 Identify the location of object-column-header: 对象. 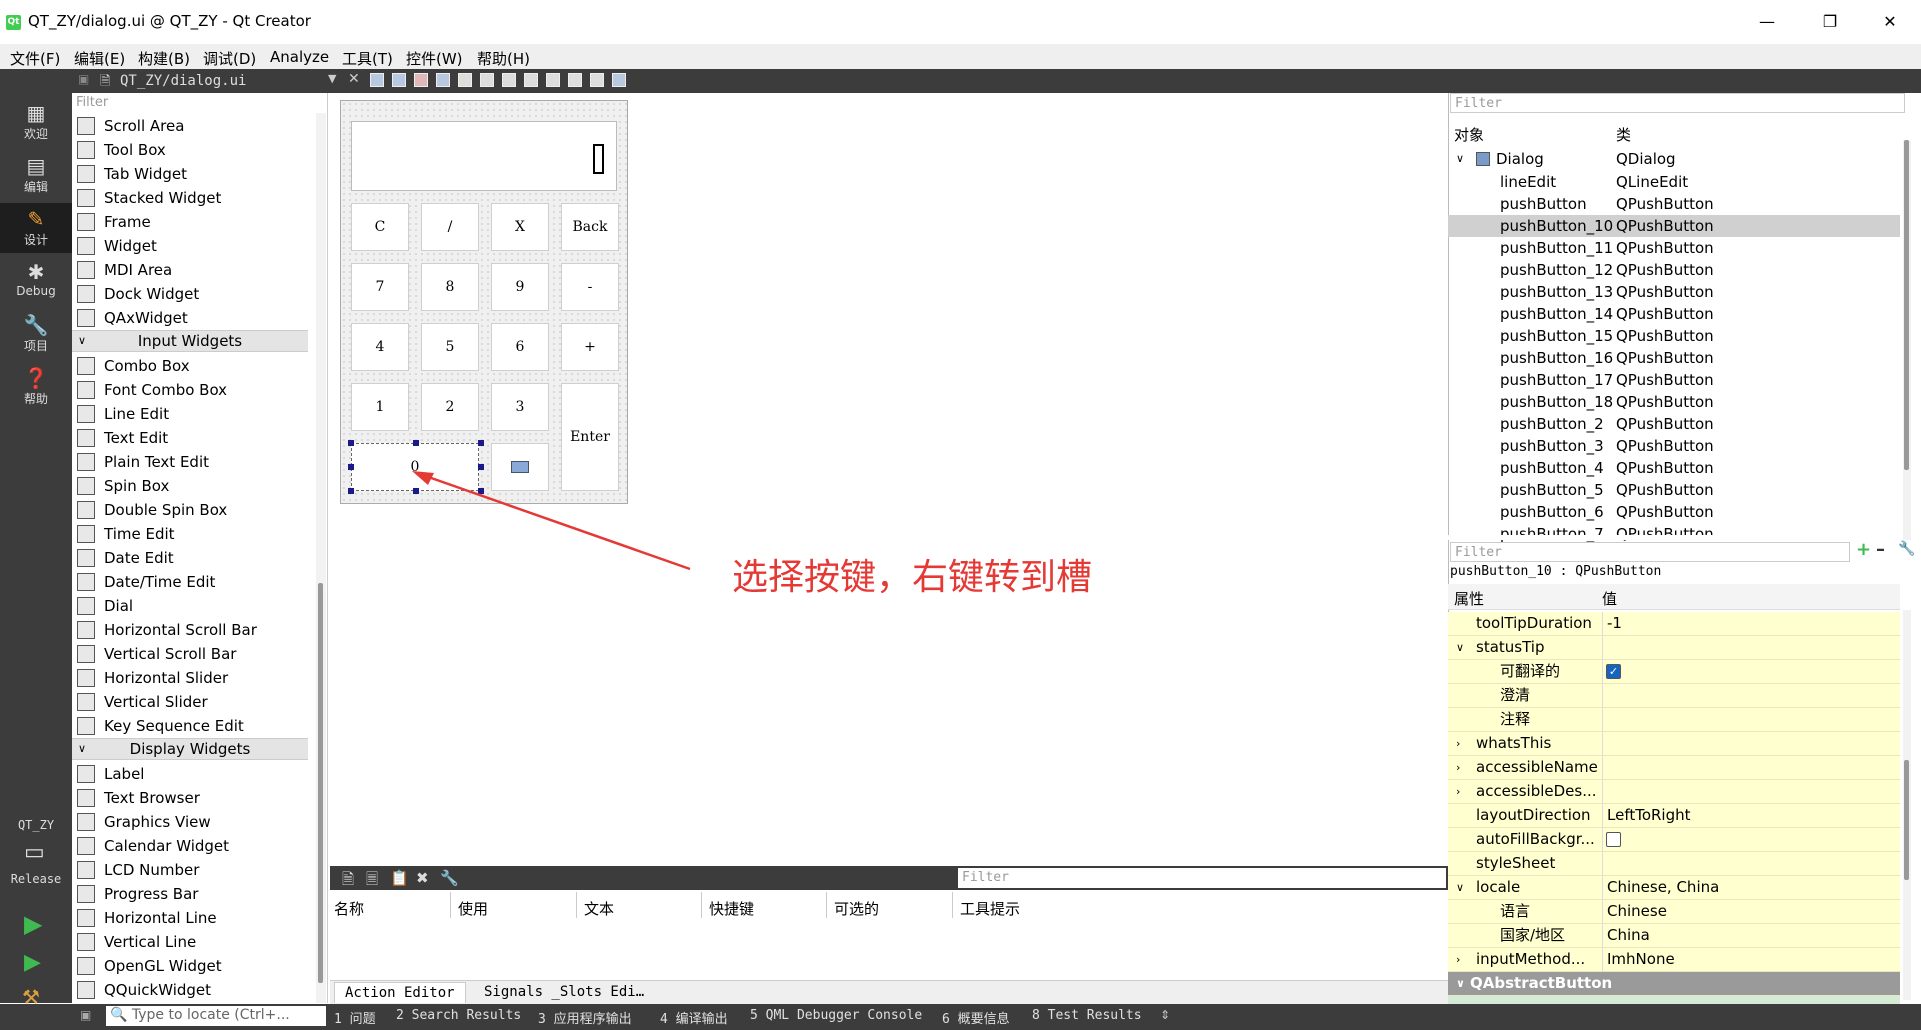
(1469, 134).